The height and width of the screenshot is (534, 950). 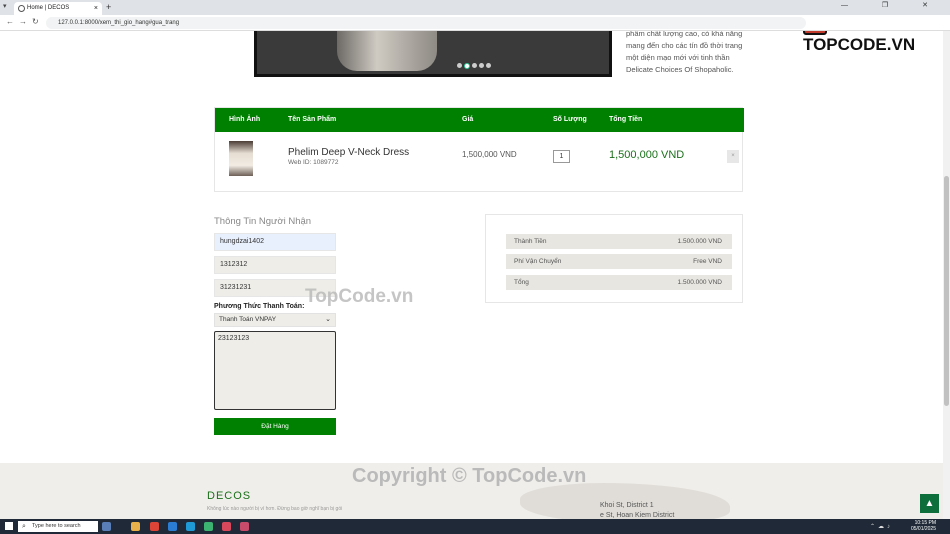 What do you see at coordinates (387, 51) in the screenshot?
I see `hero-image` at bounding box center [387, 51].